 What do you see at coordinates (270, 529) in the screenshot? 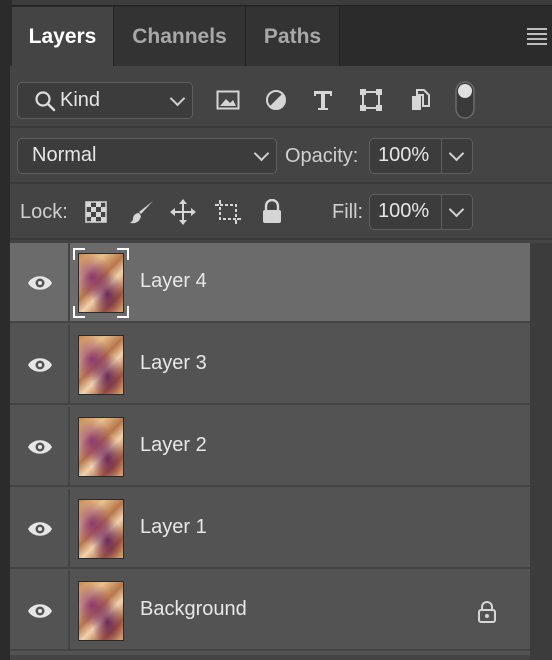
I see `layer-row: Layer 1` at bounding box center [270, 529].